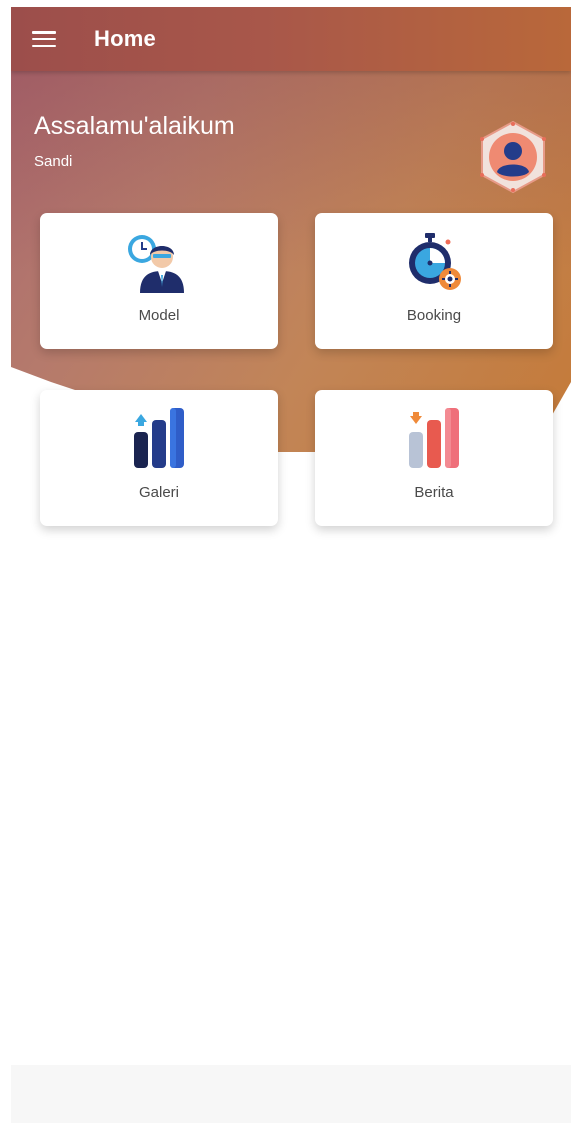 This screenshot has height=1123, width=571. Describe the element at coordinates (44, 39) in the screenshot. I see `hamburger-menu-icon` at that location.